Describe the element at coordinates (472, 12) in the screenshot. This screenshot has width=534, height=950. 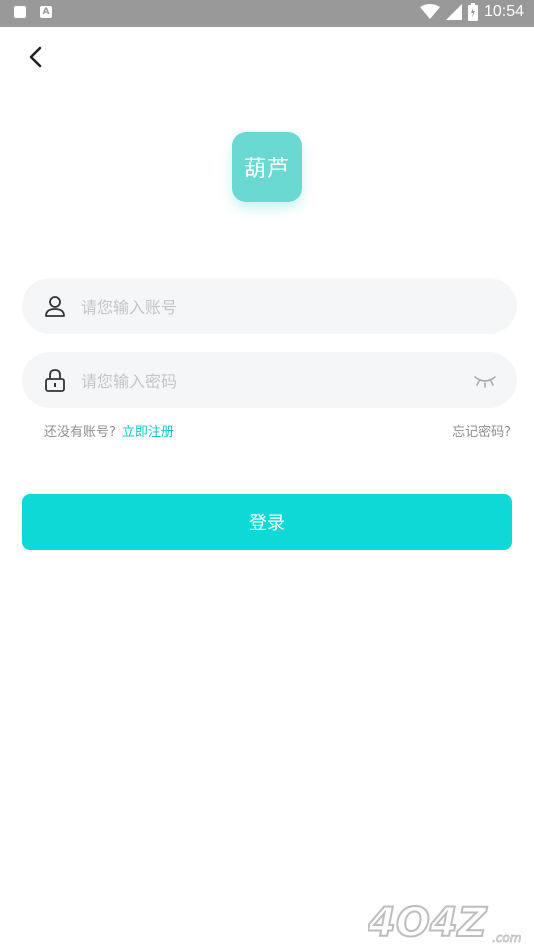
I see `battery-icon` at that location.